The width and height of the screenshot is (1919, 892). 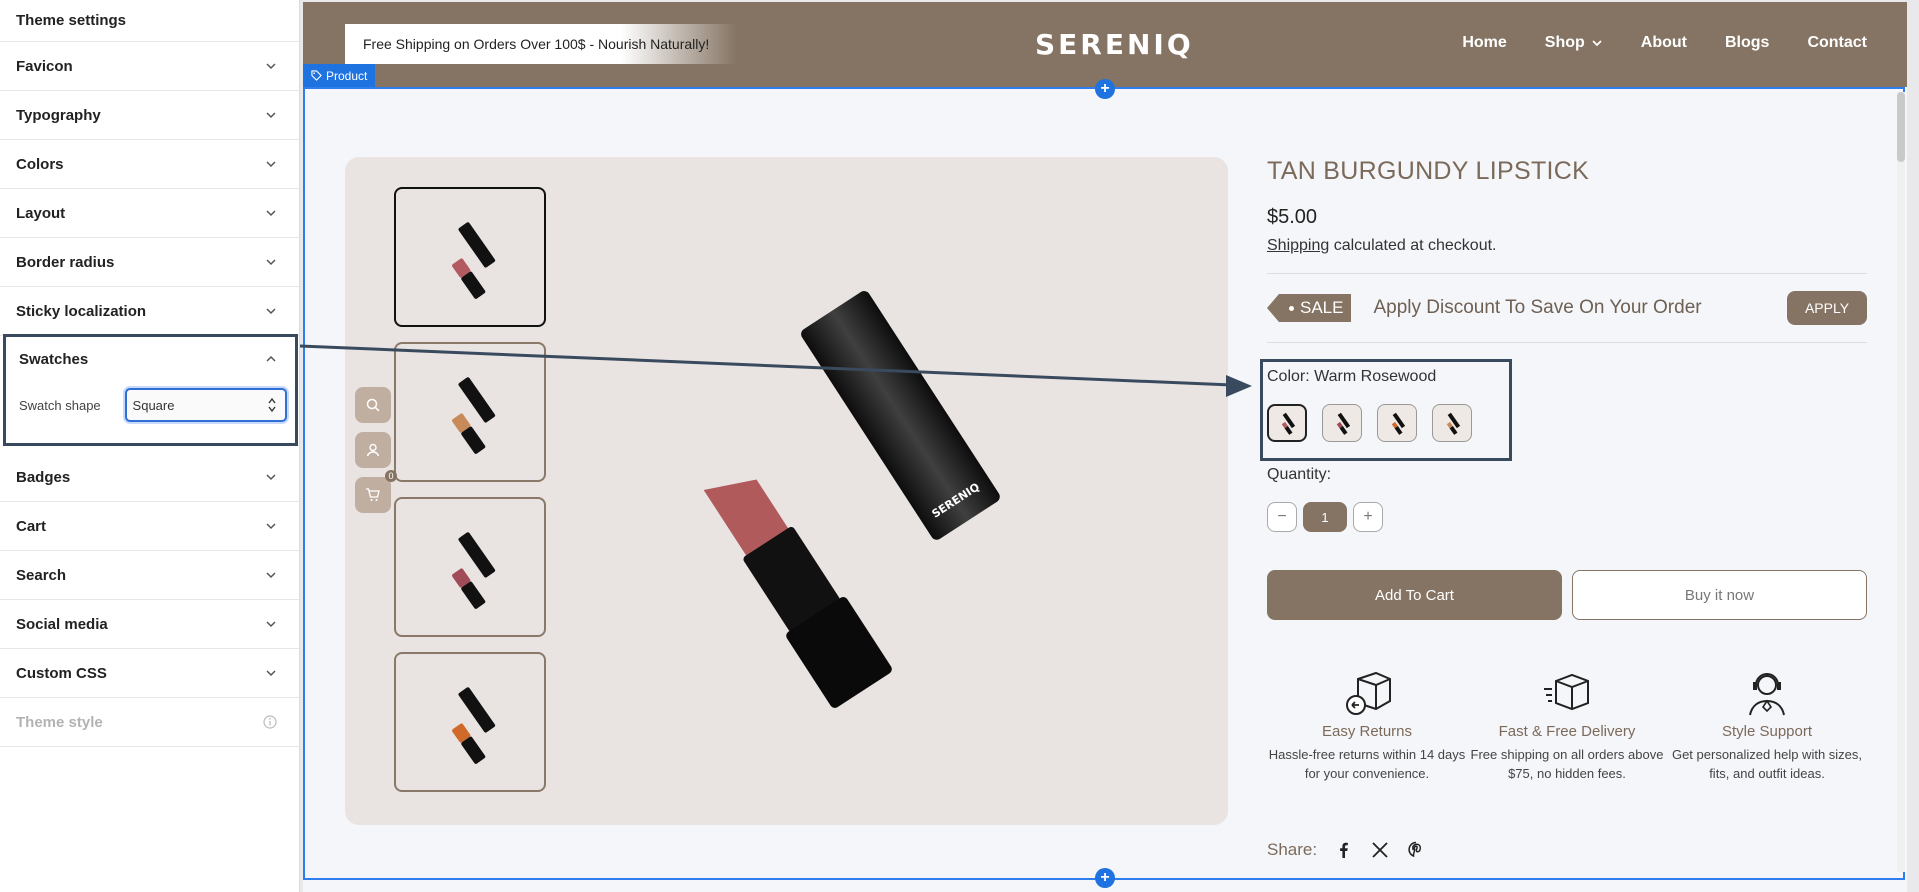 What do you see at coordinates (1282, 517) in the screenshot?
I see `quantity-decrease-button: −` at bounding box center [1282, 517].